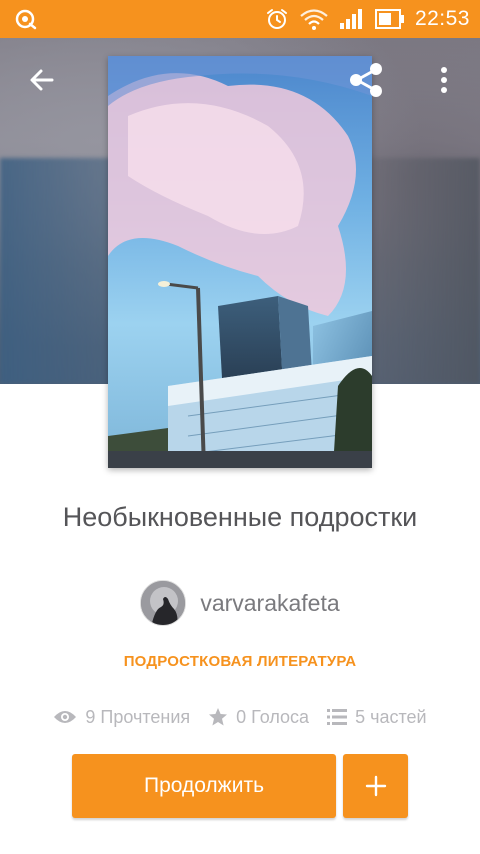  Describe the element at coordinates (138, 716) in the screenshot. I see `reads-count: 9 Прочтения` at that location.